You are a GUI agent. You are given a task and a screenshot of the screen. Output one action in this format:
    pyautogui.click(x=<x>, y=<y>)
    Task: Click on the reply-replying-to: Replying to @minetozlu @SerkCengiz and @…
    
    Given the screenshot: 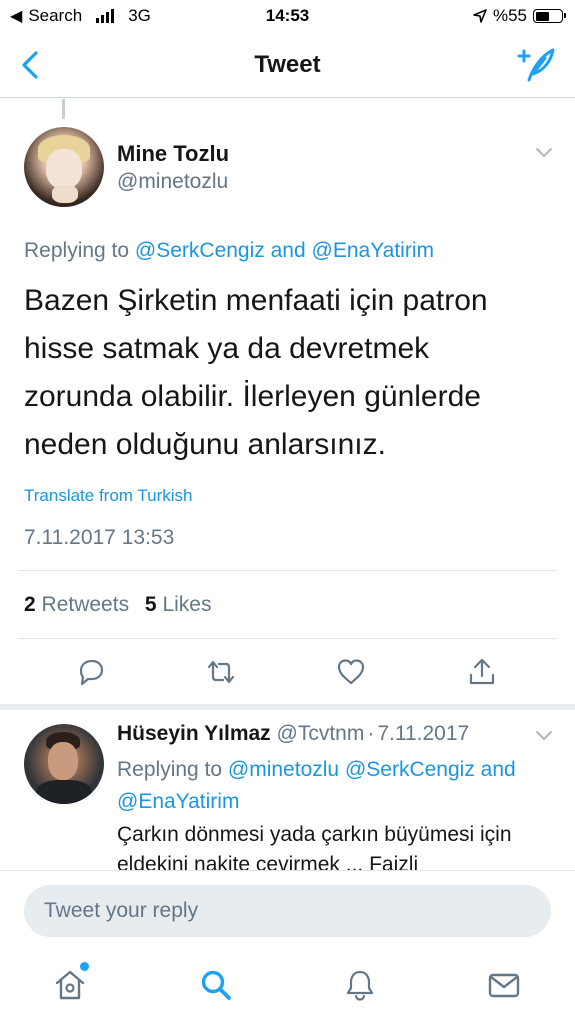 What is the action you would take?
    pyautogui.click(x=332, y=786)
    